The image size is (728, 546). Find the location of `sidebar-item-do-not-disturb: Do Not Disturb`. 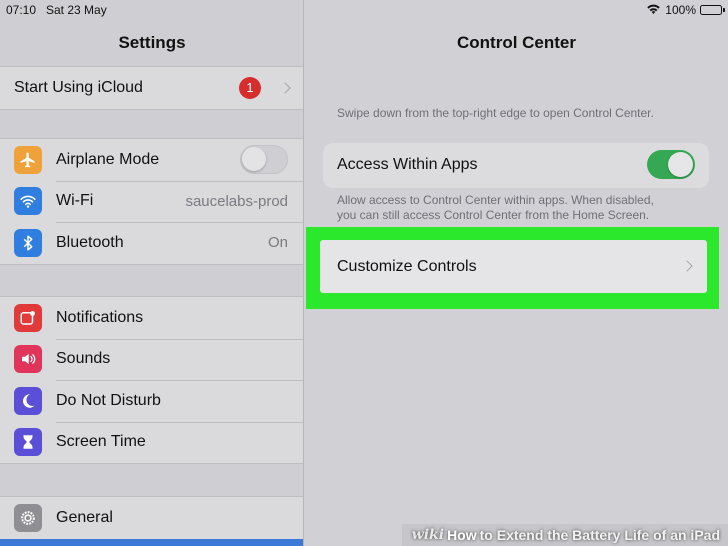

sidebar-item-do-not-disturb: Do Not Disturb is located at coordinates (151, 401).